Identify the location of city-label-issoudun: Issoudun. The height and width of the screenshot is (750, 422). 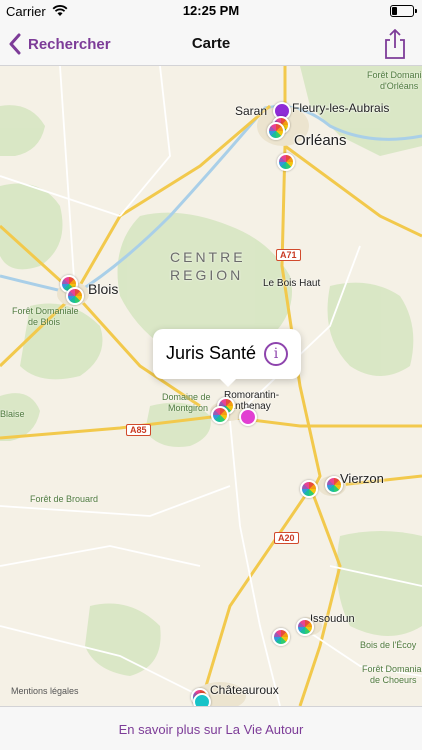
(332, 619).